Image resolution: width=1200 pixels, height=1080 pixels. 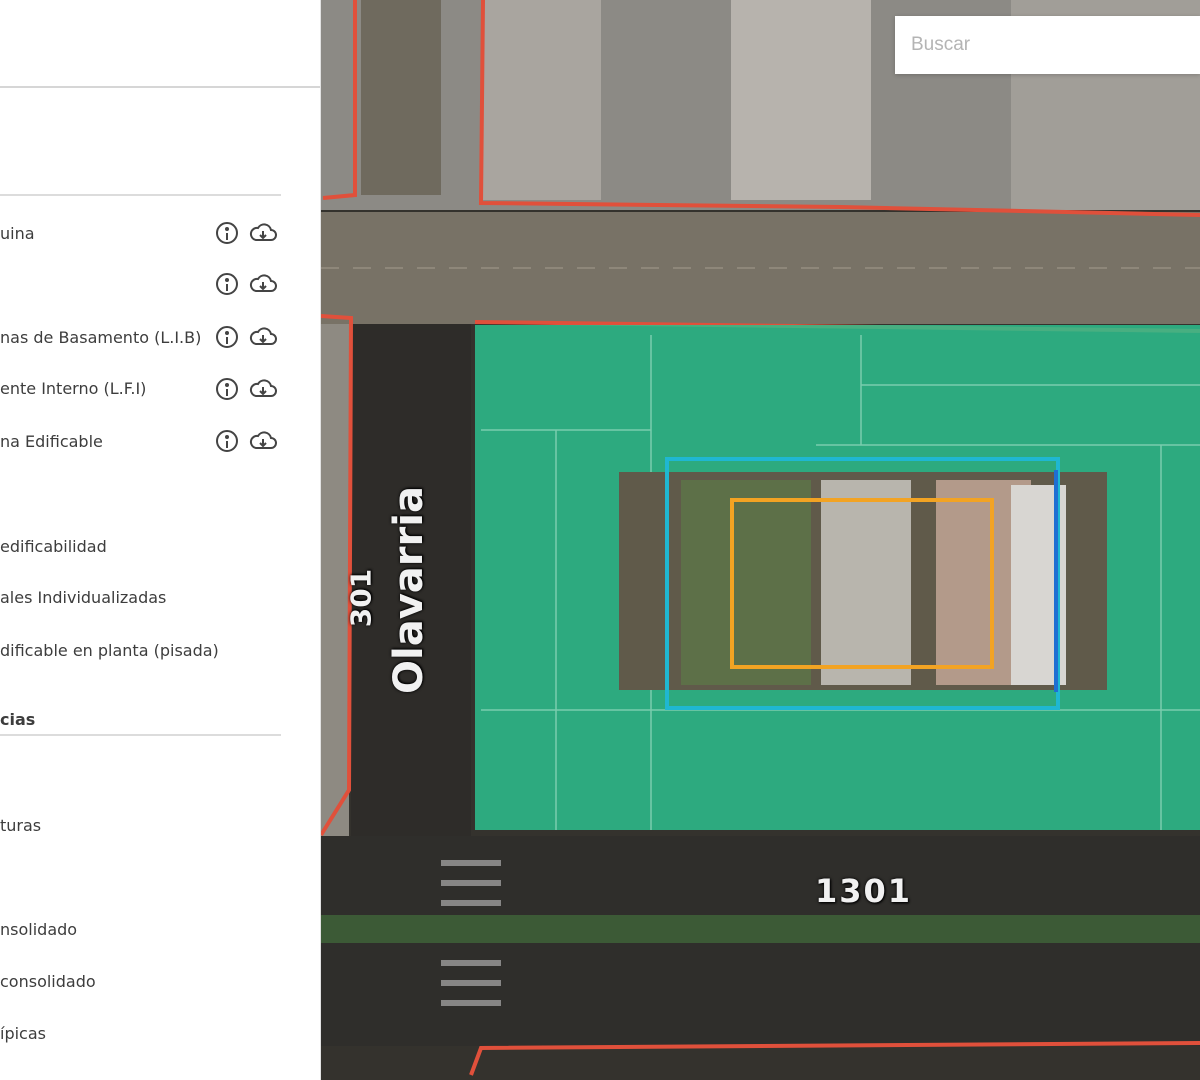 What do you see at coordinates (409, 590) in the screenshot?
I see `street-label-olavarria: Olavarria` at bounding box center [409, 590].